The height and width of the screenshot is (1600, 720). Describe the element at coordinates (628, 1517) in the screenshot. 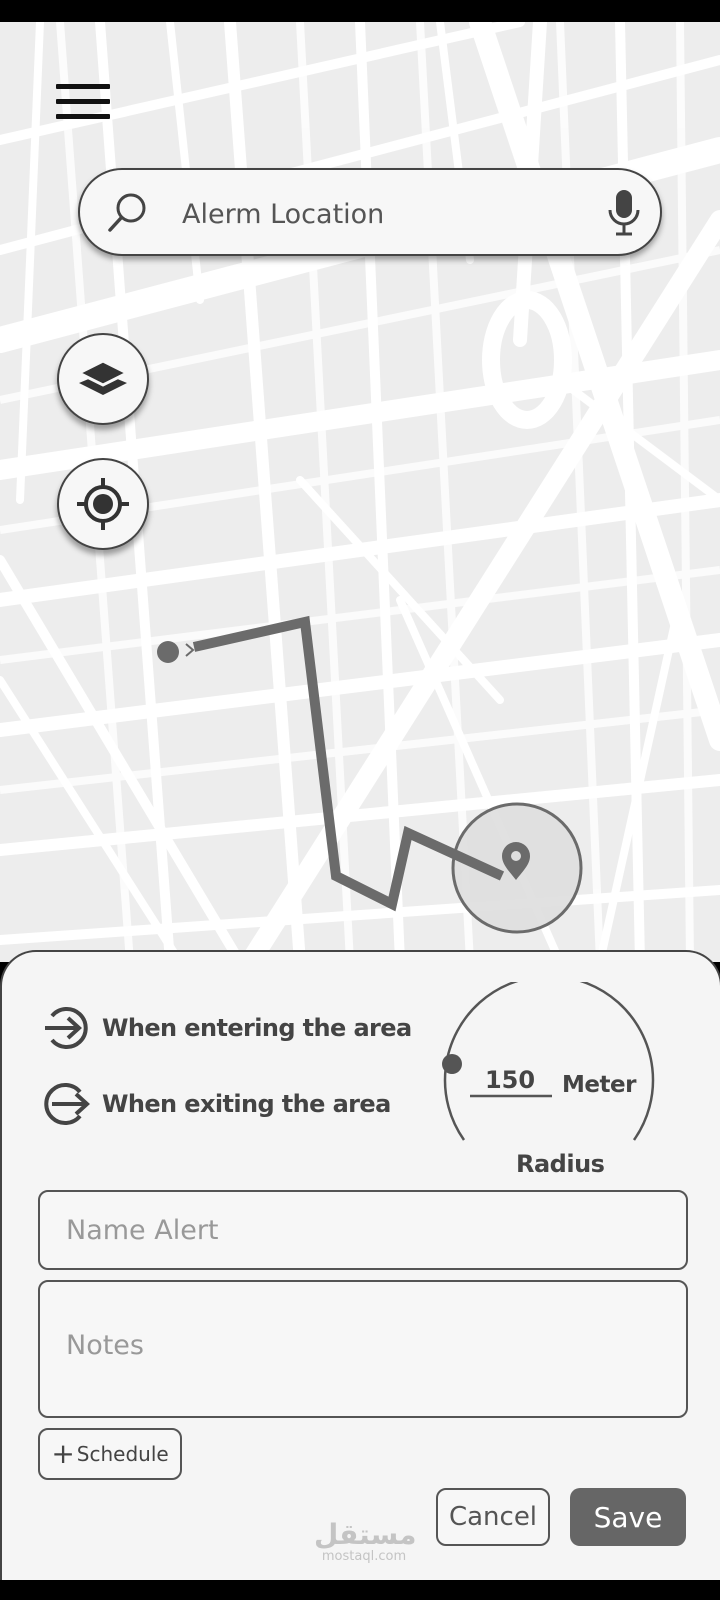

I see `save-button: Save` at that location.